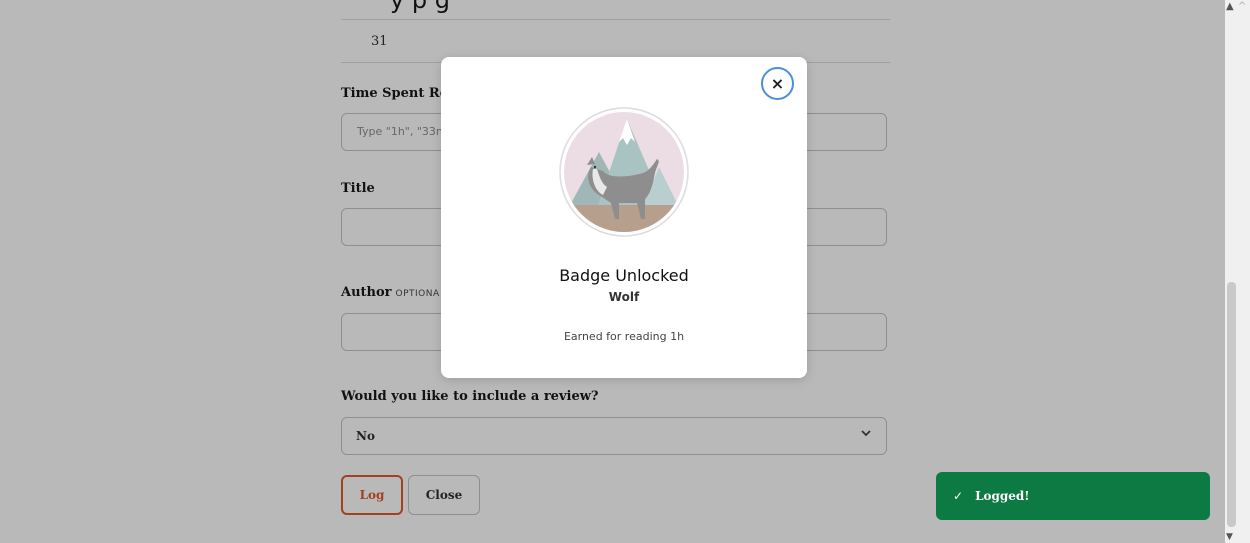 The image size is (1250, 543). I want to click on scroll-up-arrow-icon: ^, so click(1242, 6).